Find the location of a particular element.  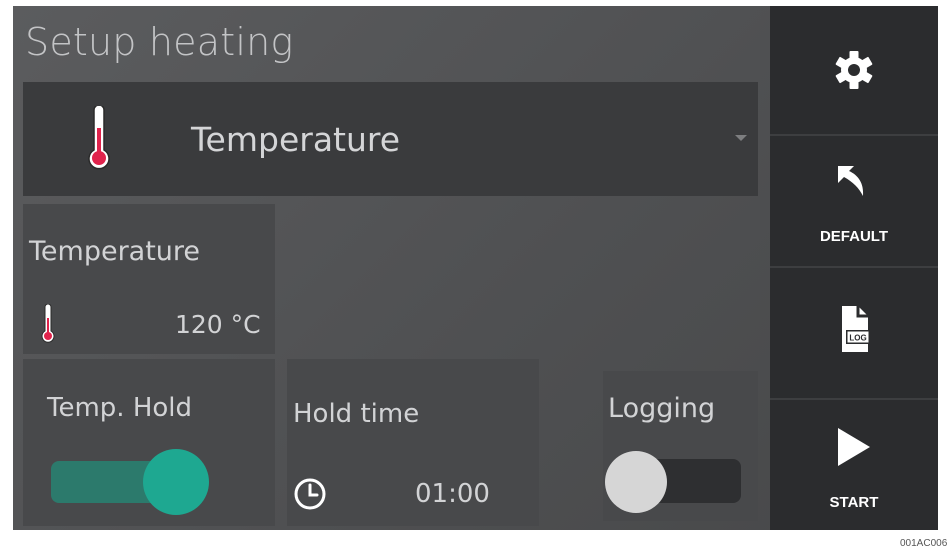

temp-hold-tile: Temp. Hold is located at coordinates (149, 442).